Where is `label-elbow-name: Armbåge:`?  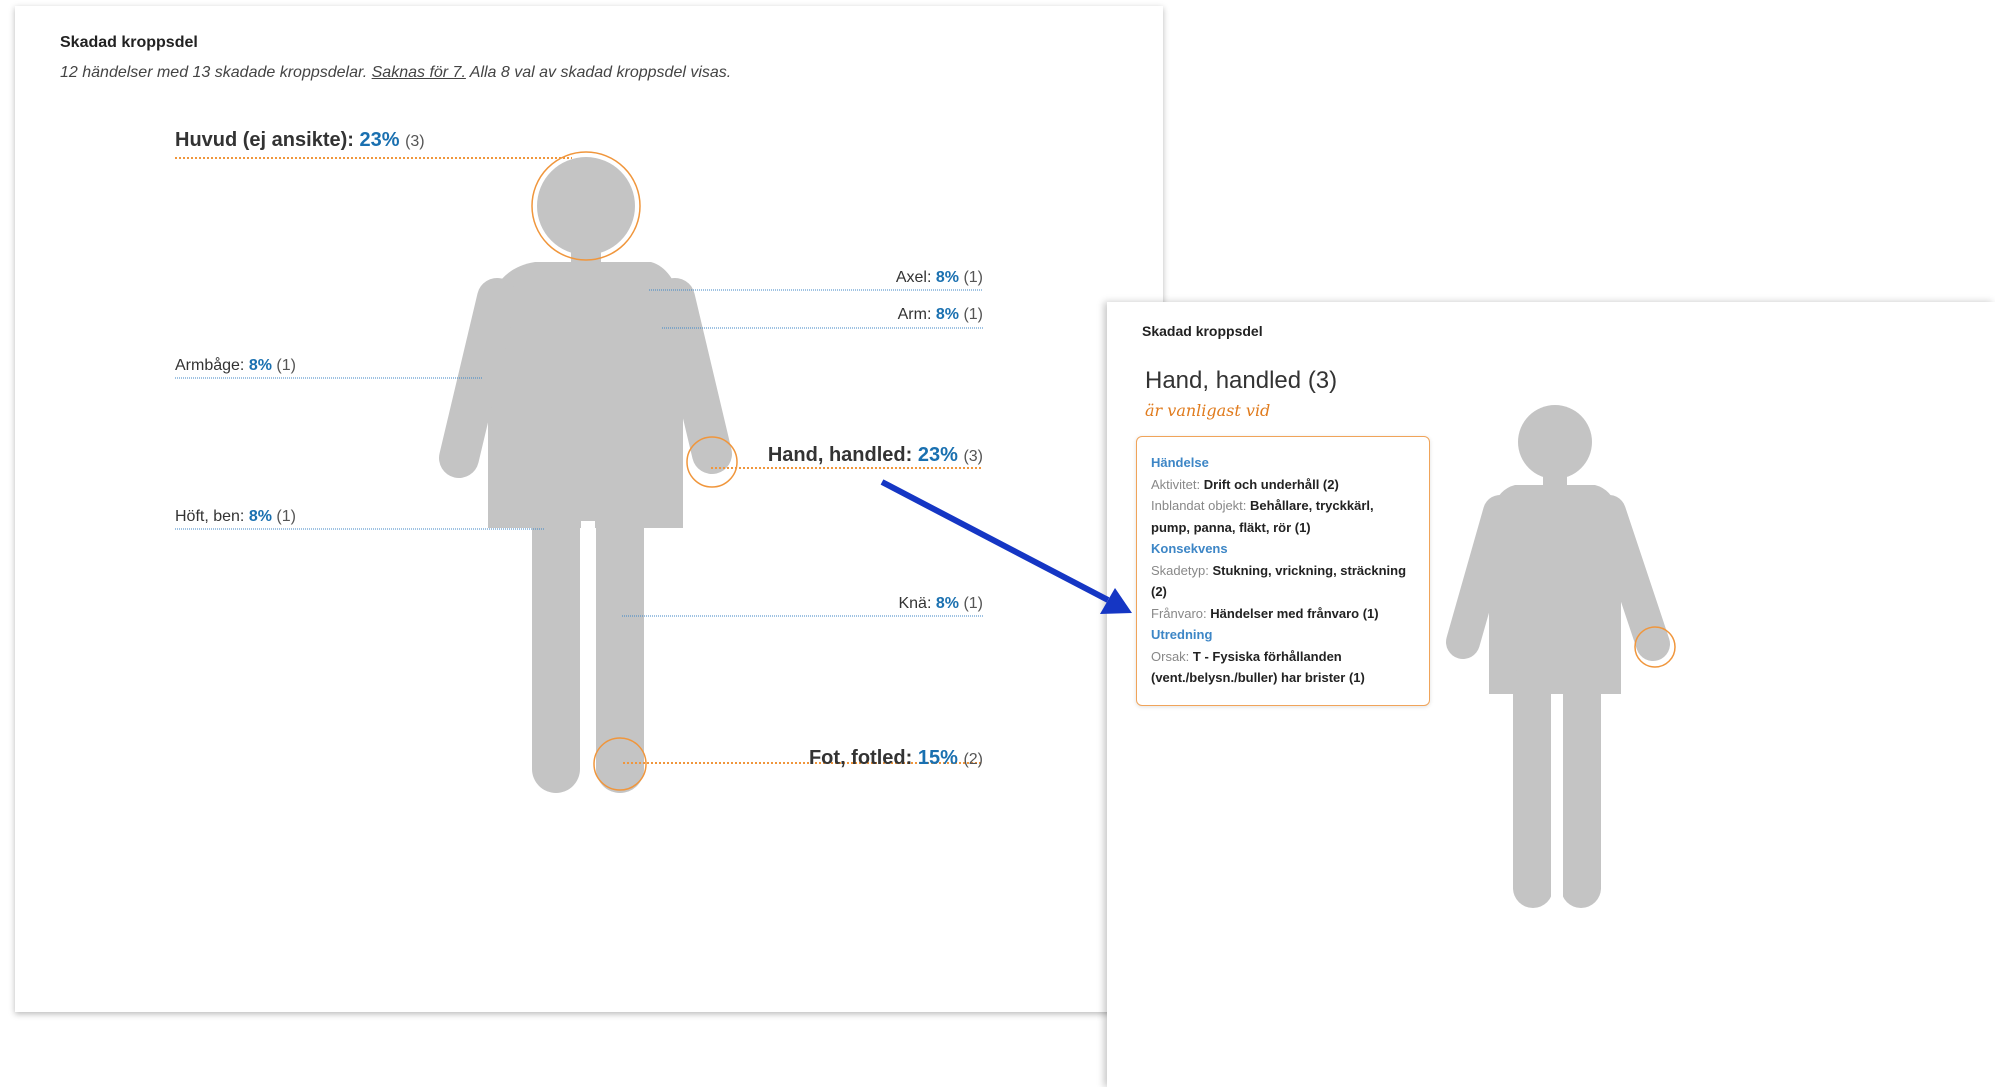
label-elbow-name: Armbåge: is located at coordinates (210, 365).